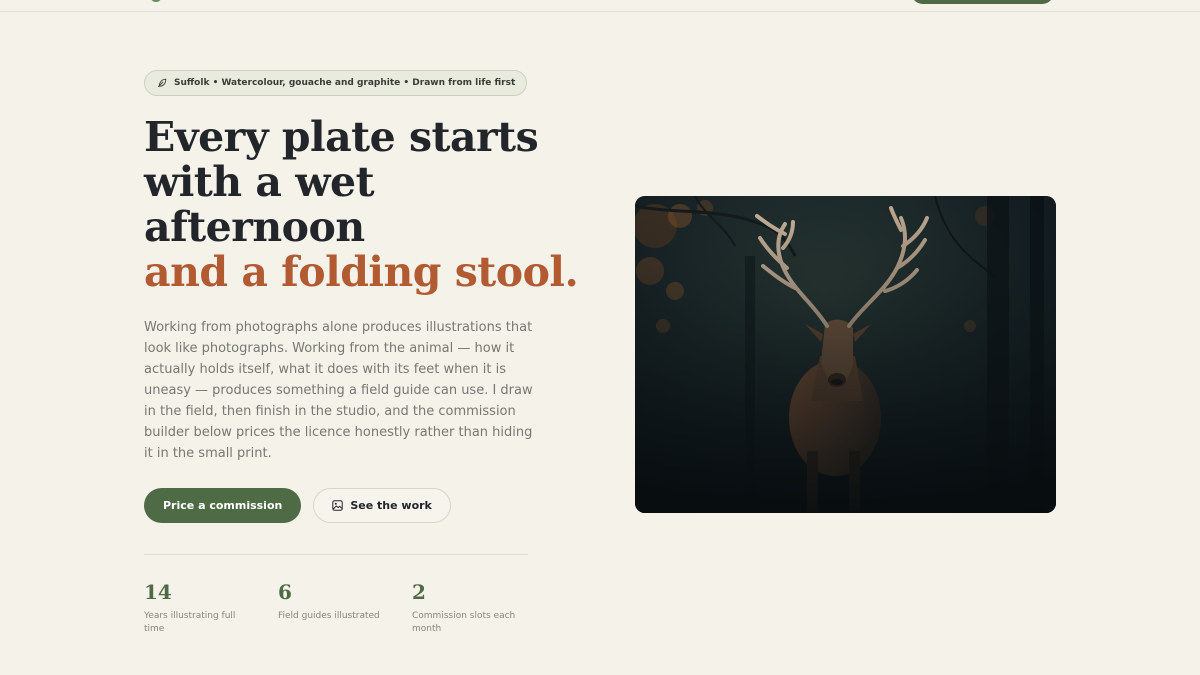  What do you see at coordinates (479, 608) in the screenshot?
I see `stat-commission-slots: 2 Commission slots each month` at bounding box center [479, 608].